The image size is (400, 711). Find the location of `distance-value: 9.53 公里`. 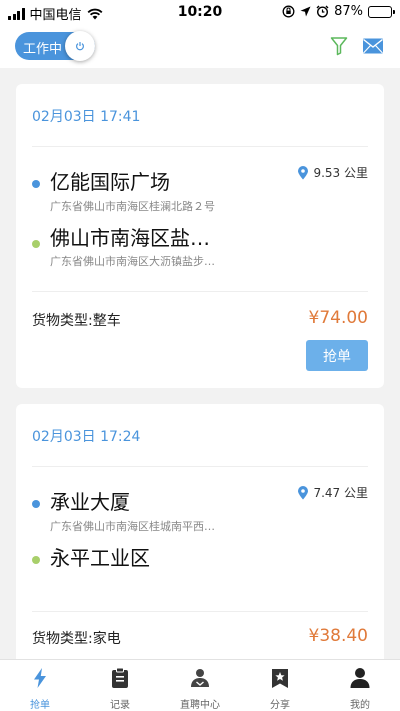

distance-value: 9.53 公里 is located at coordinates (340, 173).